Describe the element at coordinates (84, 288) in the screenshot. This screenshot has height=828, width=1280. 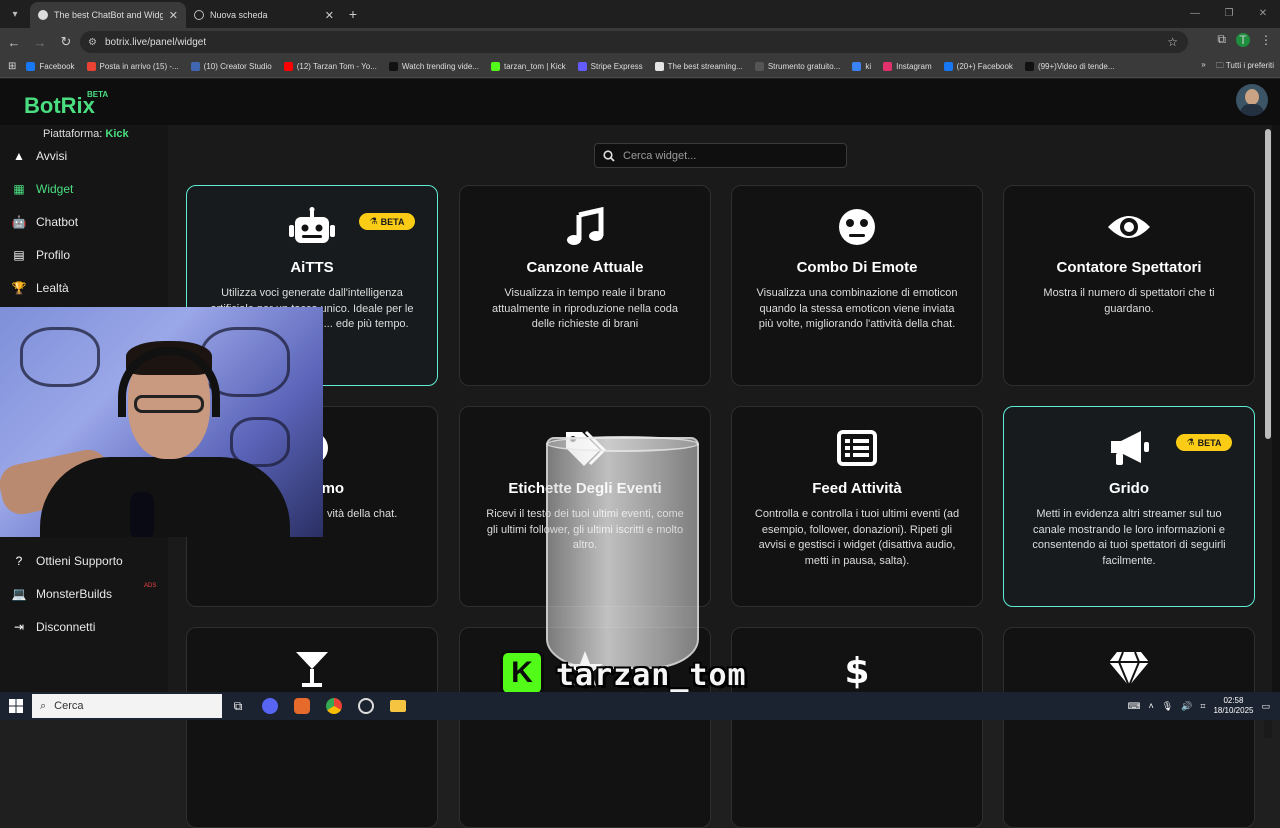
I see `sidebar-item-lealt-: 🏆 Lealtà` at that location.